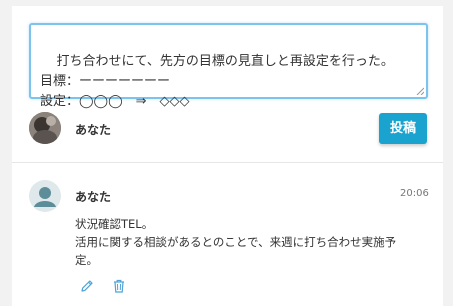  Describe the element at coordinates (93, 197) in the screenshot. I see `comment-author-name: あなた` at that location.